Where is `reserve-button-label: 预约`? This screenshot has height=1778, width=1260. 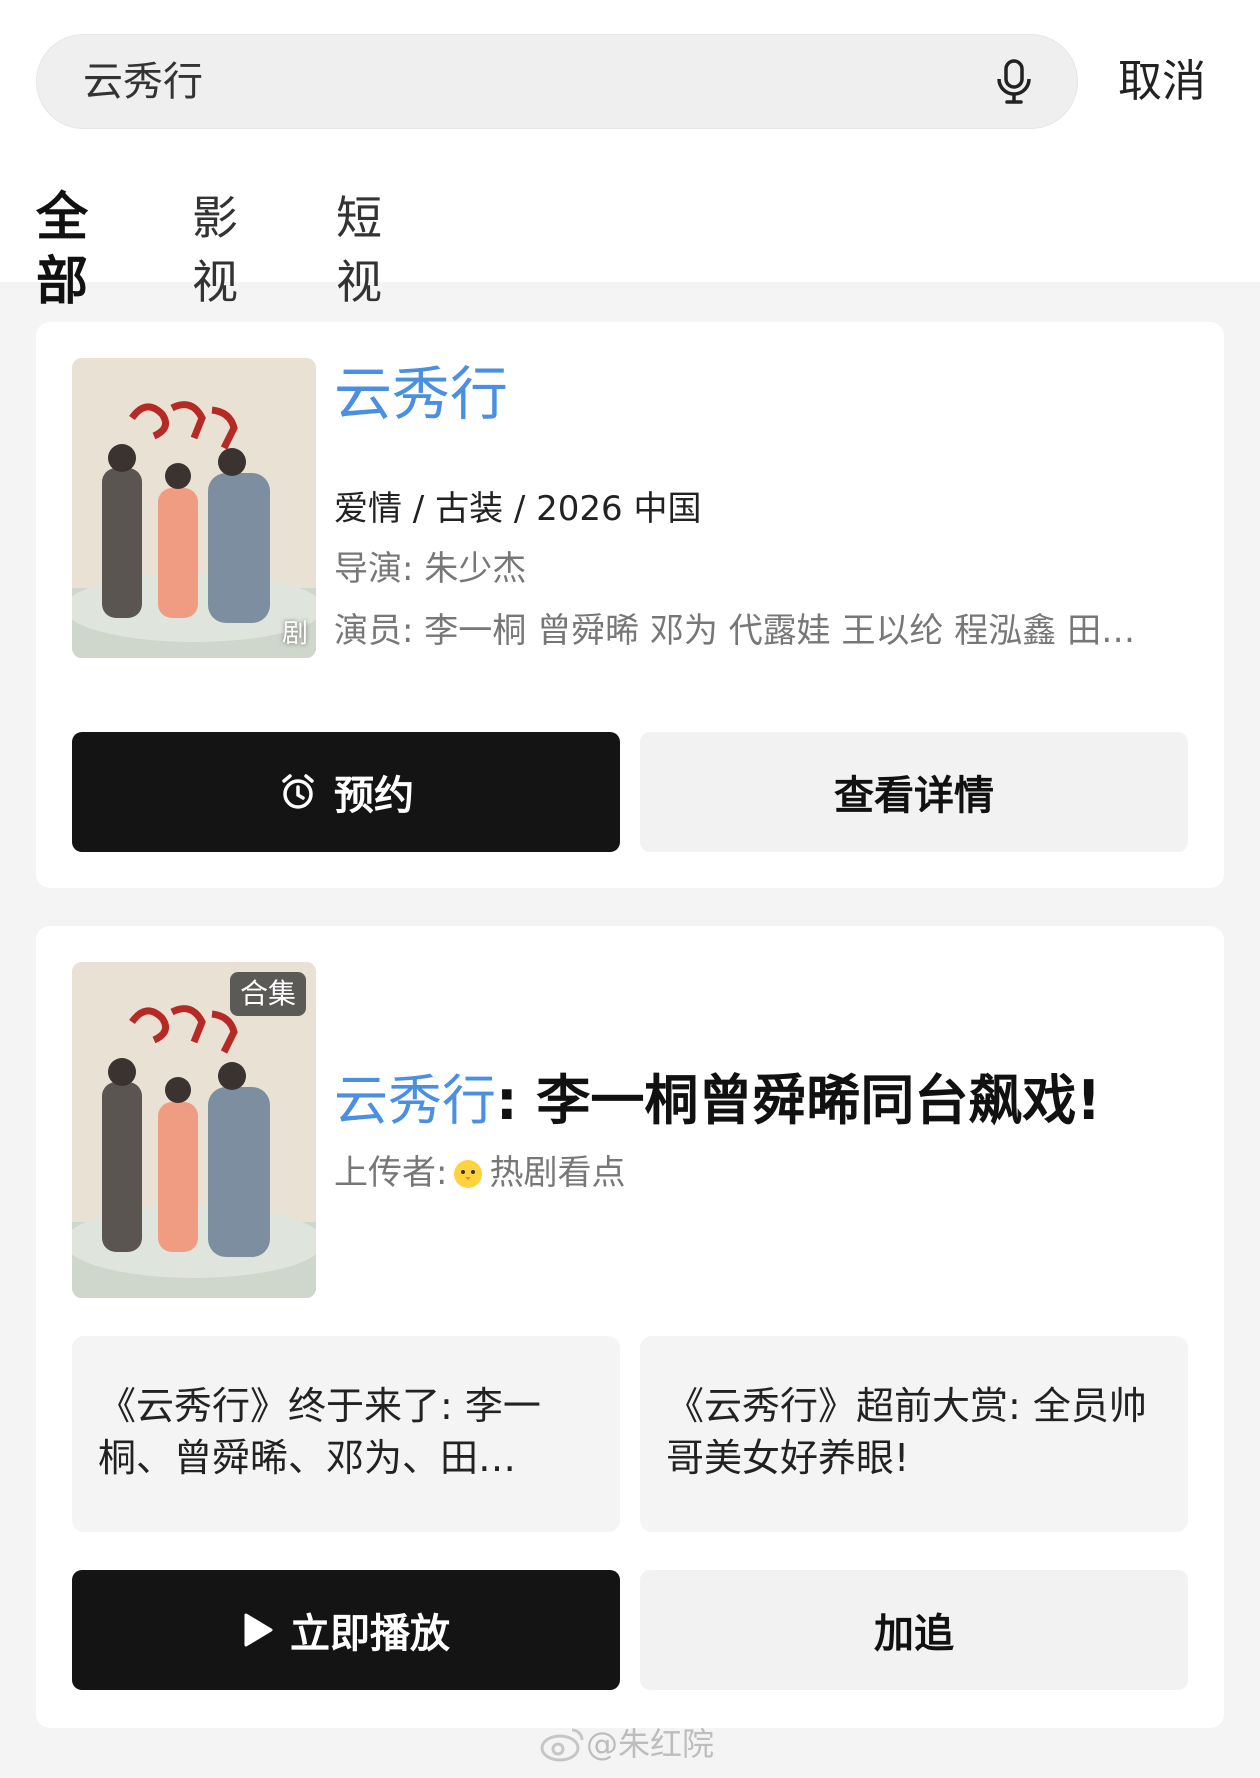
reserve-button-label: 预约 is located at coordinates (374, 796).